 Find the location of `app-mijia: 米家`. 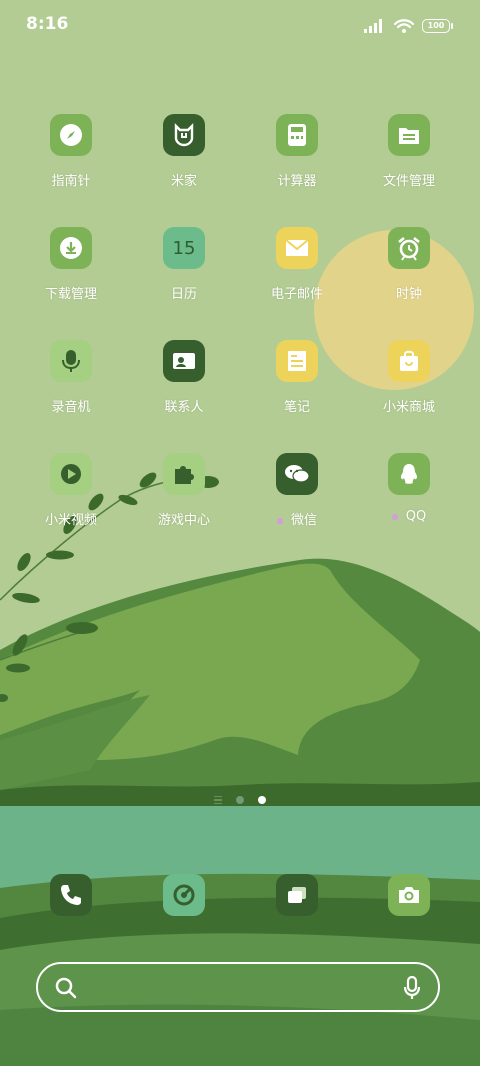

app-mijia: 米家 is located at coordinates (184, 164).